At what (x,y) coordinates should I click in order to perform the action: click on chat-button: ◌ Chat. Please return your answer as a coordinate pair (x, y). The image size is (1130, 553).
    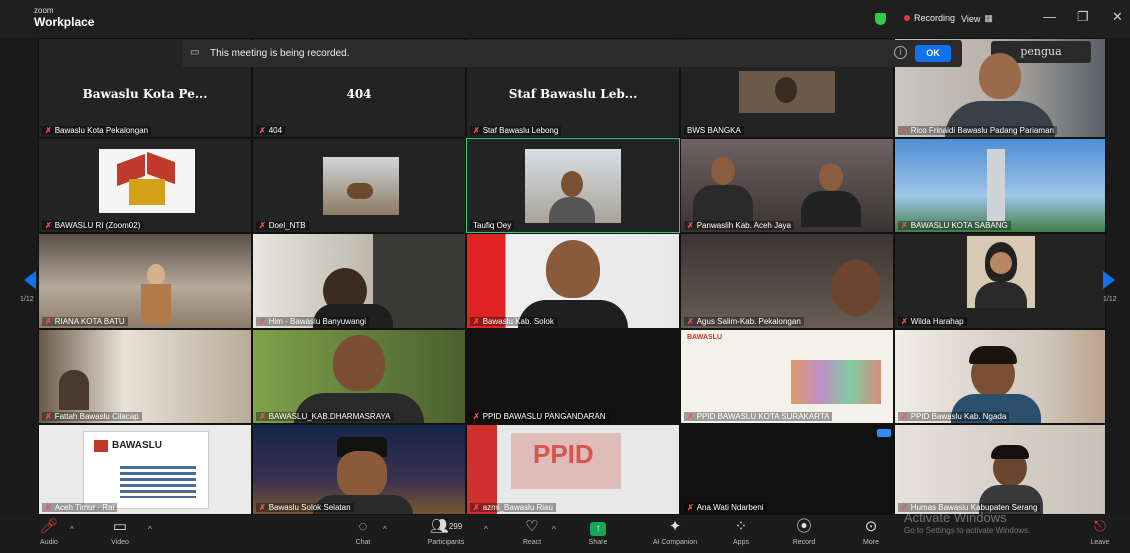
    Looking at the image, I should click on (363, 532).